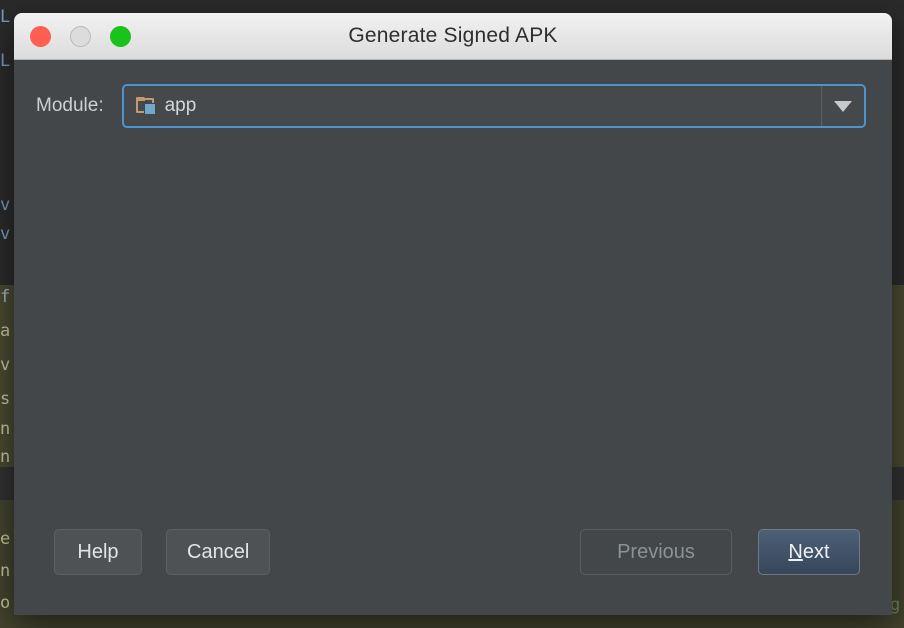  What do you see at coordinates (453, 572) in the screenshot?
I see `dialog-button-bar: Help Cancel Previous Next` at bounding box center [453, 572].